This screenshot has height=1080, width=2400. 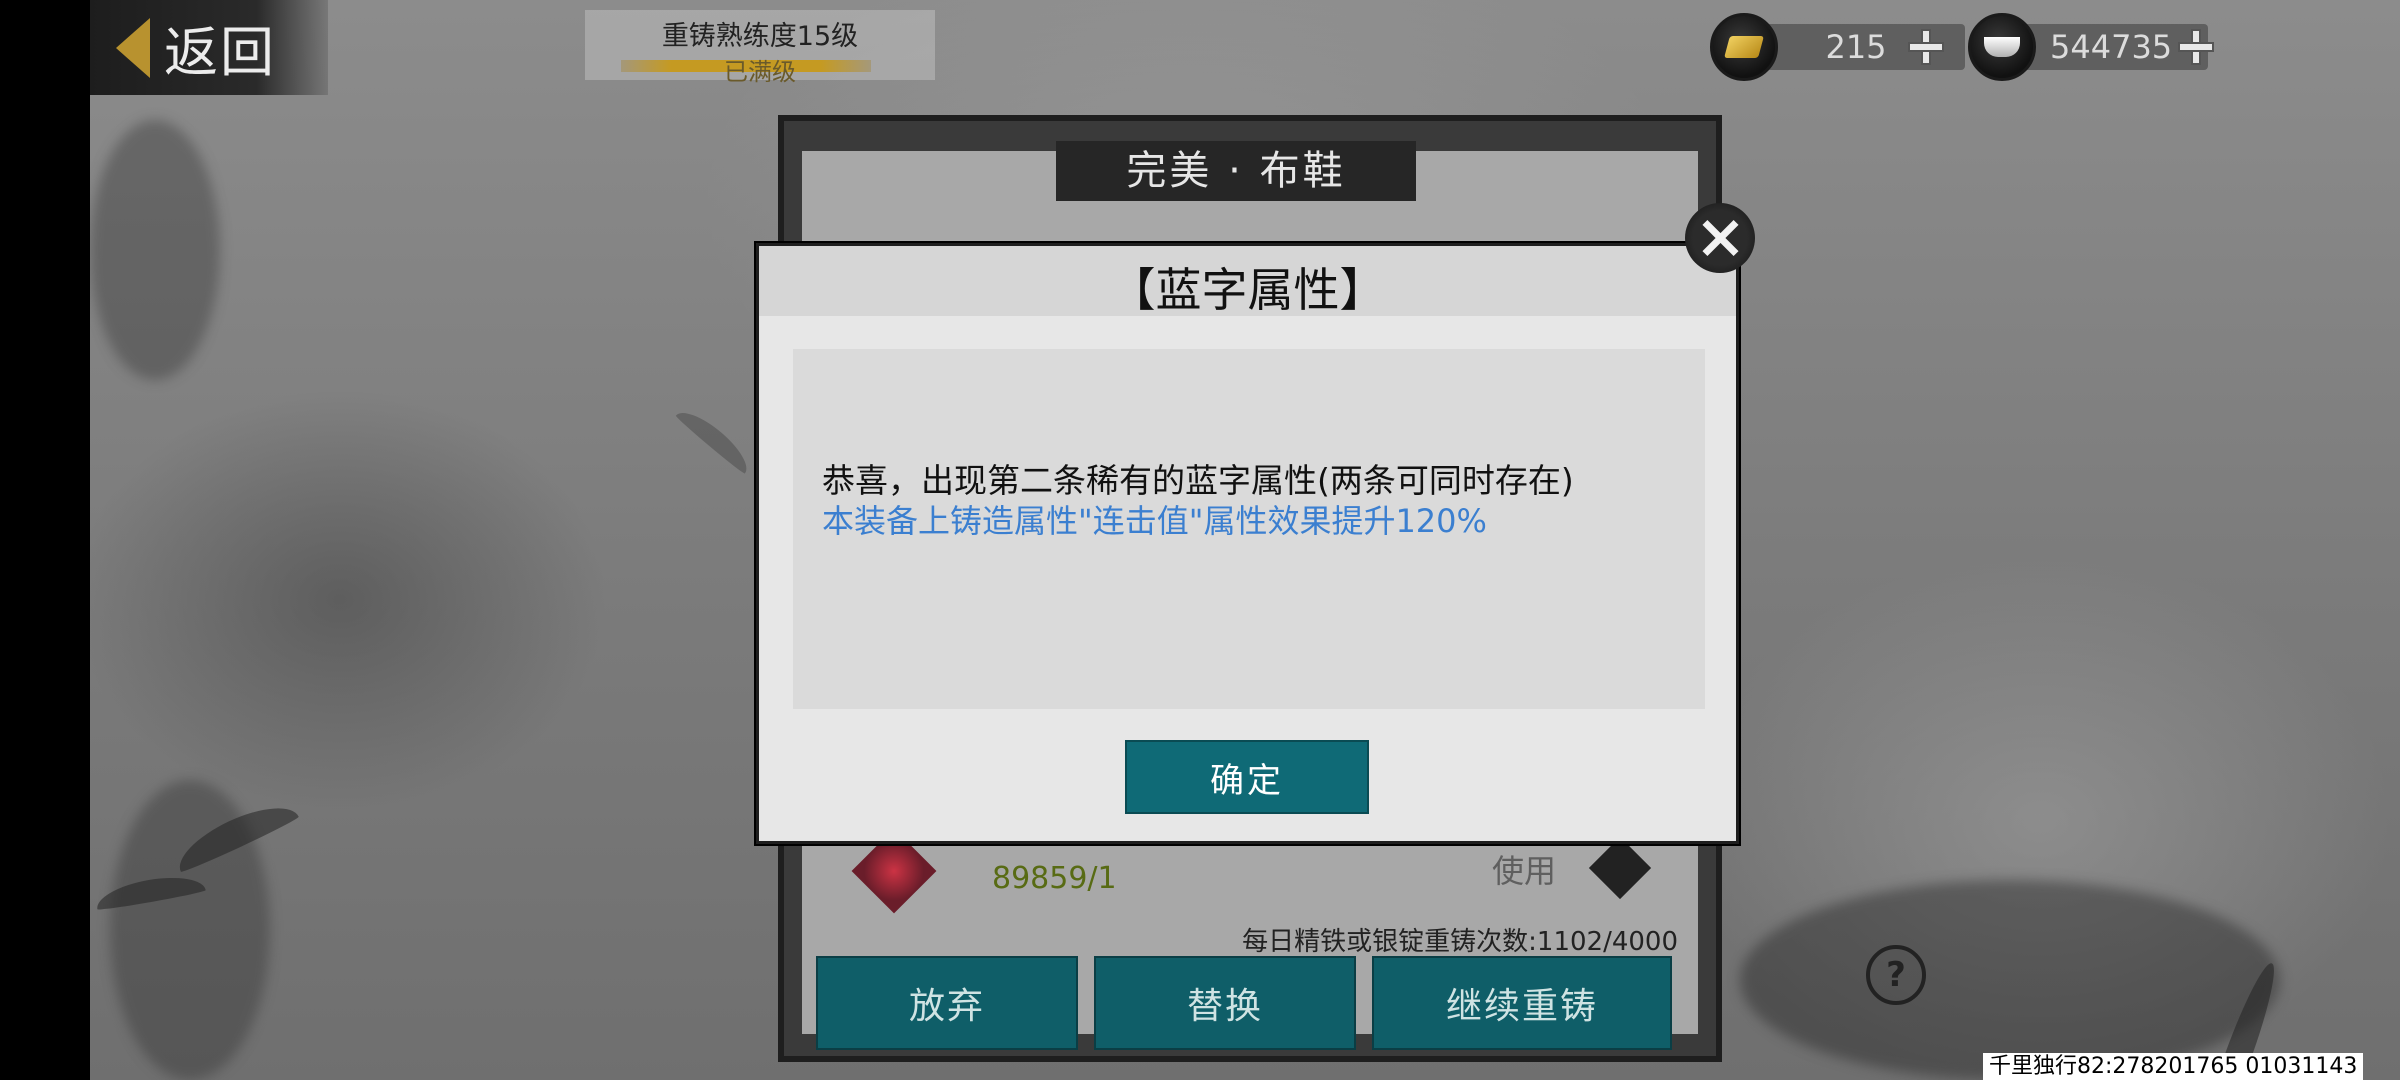 I want to click on equipment-title: 完美 · 布鞋, so click(x=1236, y=171).